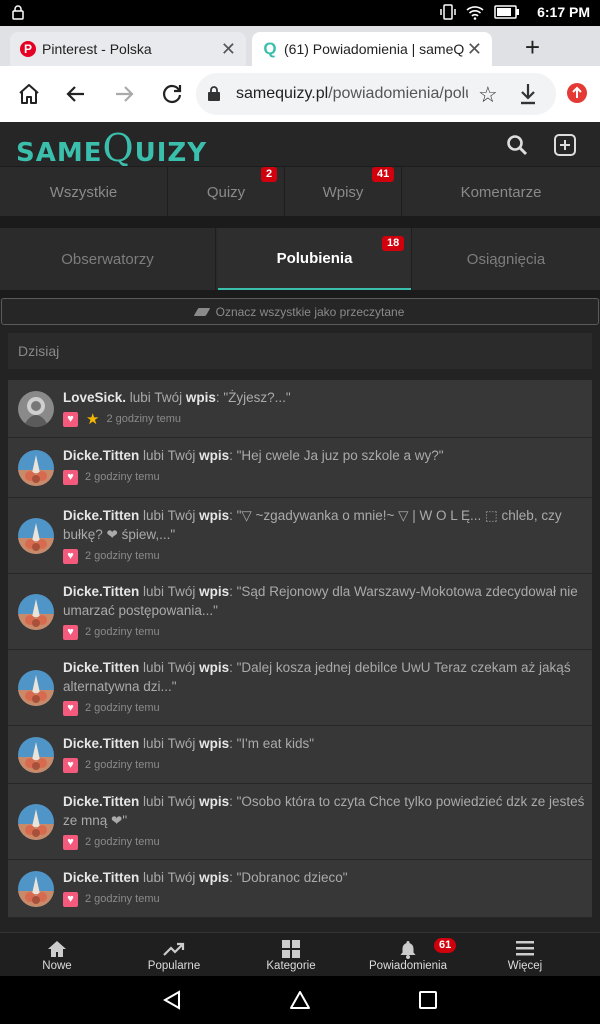 This screenshot has width=600, height=1024. I want to click on user-link: LoveSick., so click(94, 397).